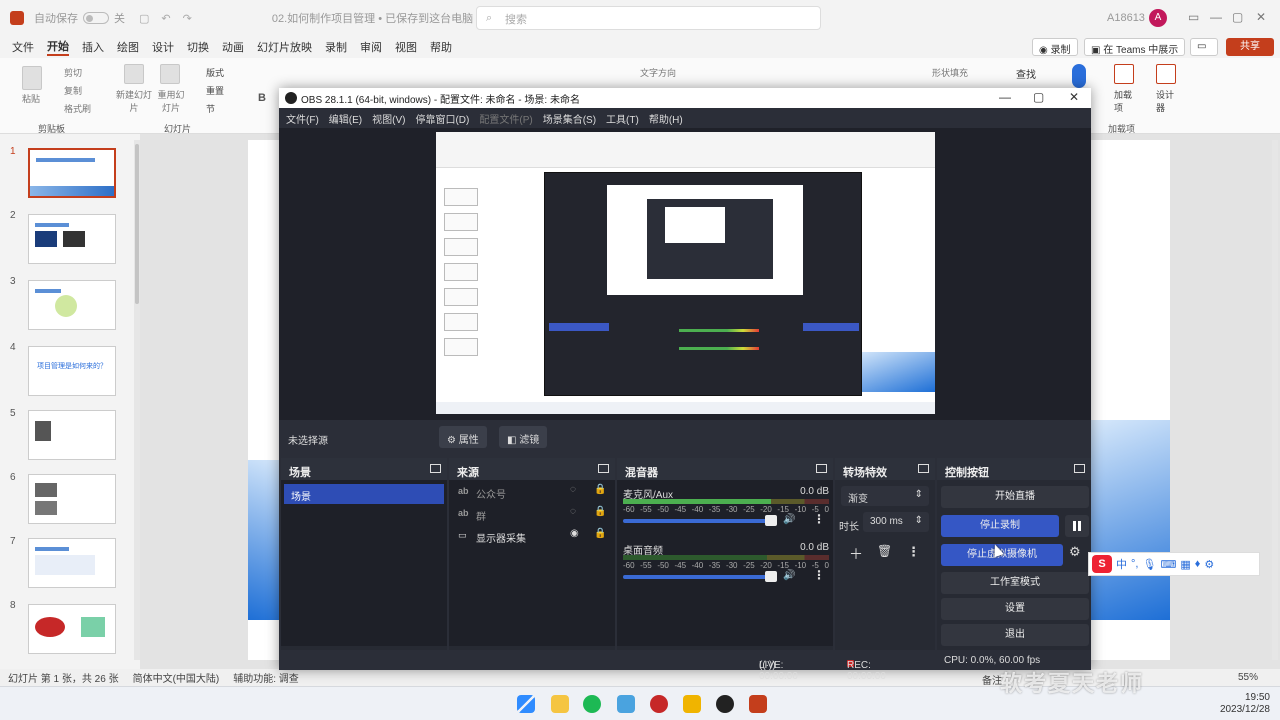  What do you see at coordinates (1074, 97) in the screenshot?
I see `obs-close-icon: ✕` at bounding box center [1074, 97].